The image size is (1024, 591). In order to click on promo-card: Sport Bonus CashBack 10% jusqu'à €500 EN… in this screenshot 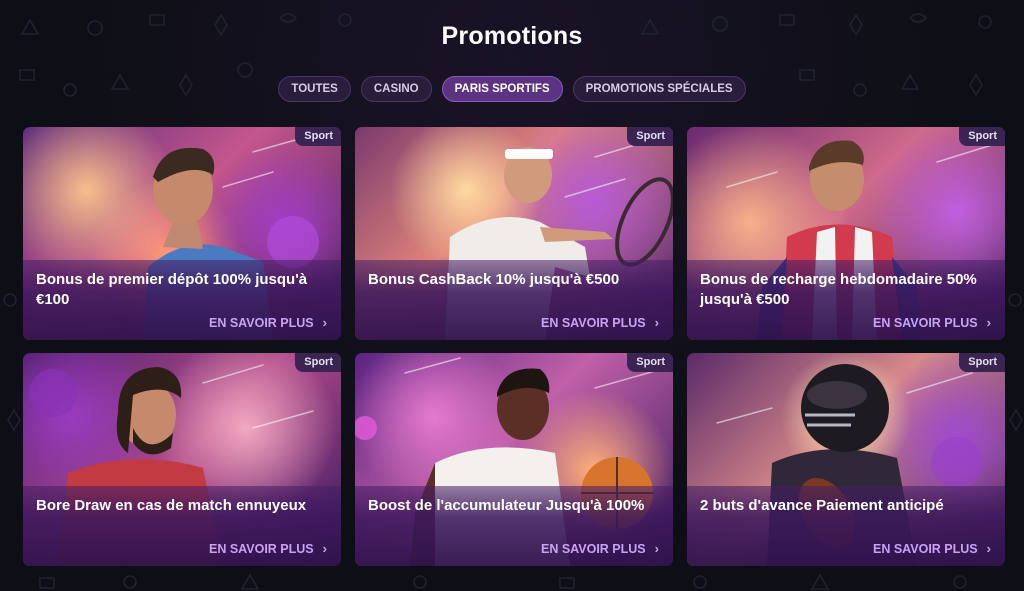, I will do `click(514, 233)`.